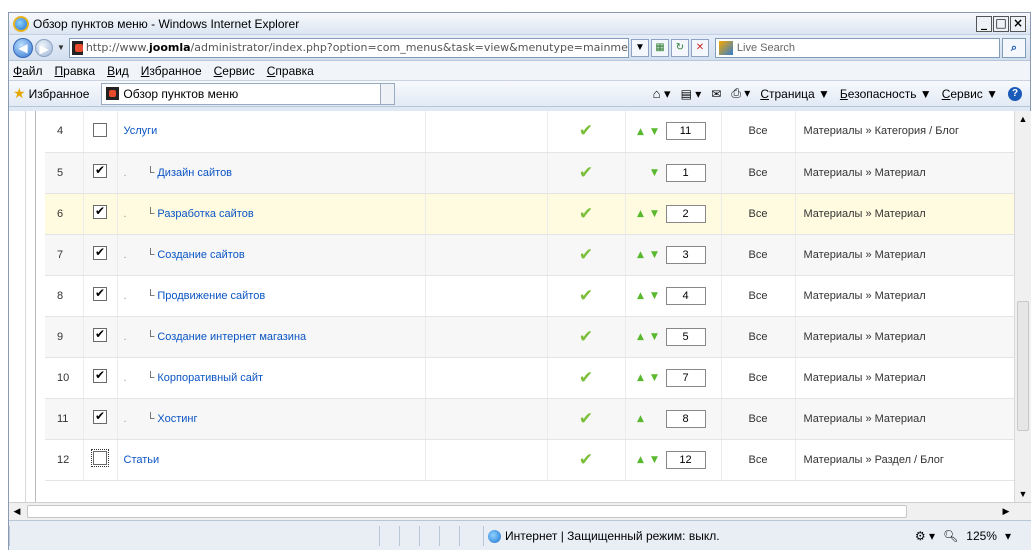 The image size is (1031, 550). What do you see at coordinates (234, 71) in the screenshot?
I see `menu-tools: Сервис` at bounding box center [234, 71].